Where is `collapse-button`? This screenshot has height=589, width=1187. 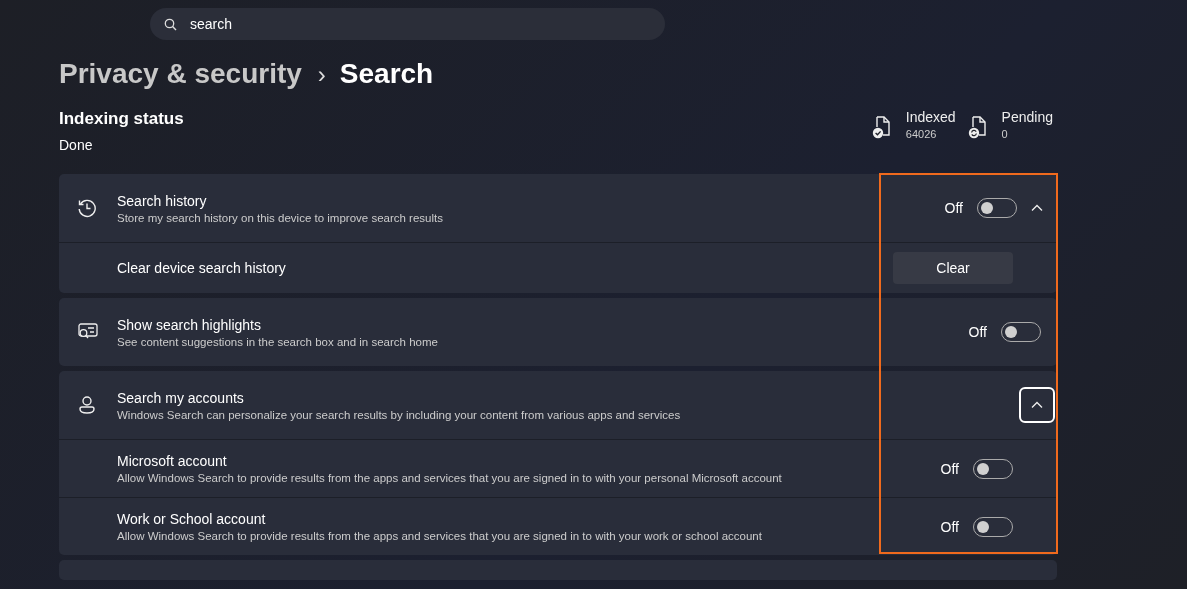
collapse-button is located at coordinates (1037, 405).